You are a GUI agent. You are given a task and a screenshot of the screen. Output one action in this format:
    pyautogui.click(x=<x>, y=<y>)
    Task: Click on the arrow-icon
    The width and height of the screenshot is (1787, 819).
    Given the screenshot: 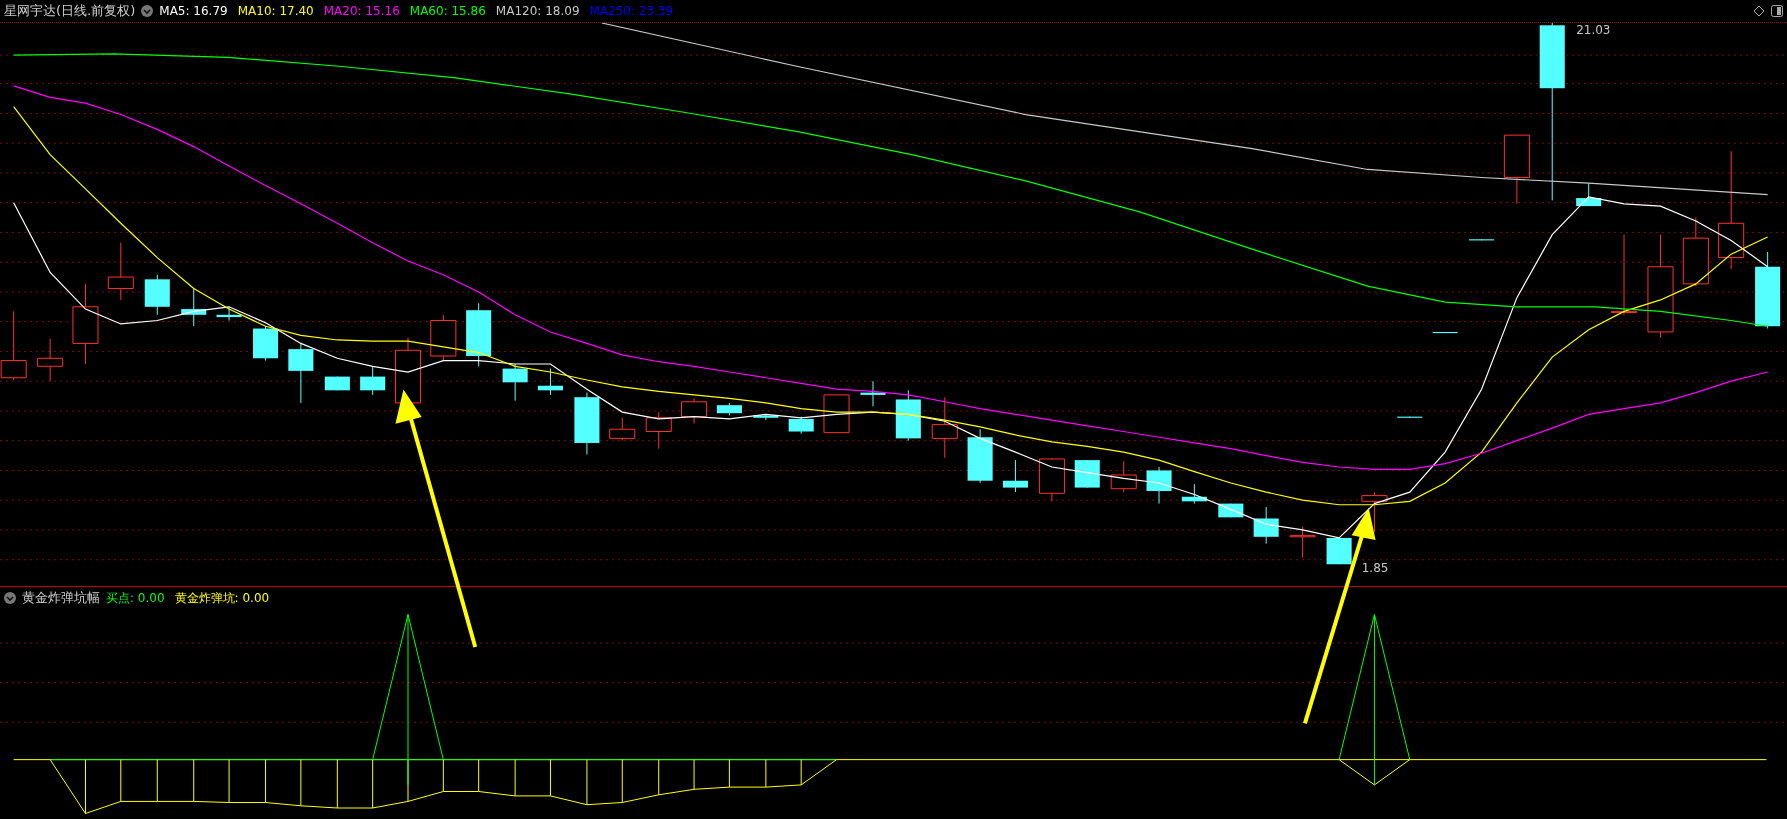 What is the action you would take?
    pyautogui.click(x=436, y=518)
    